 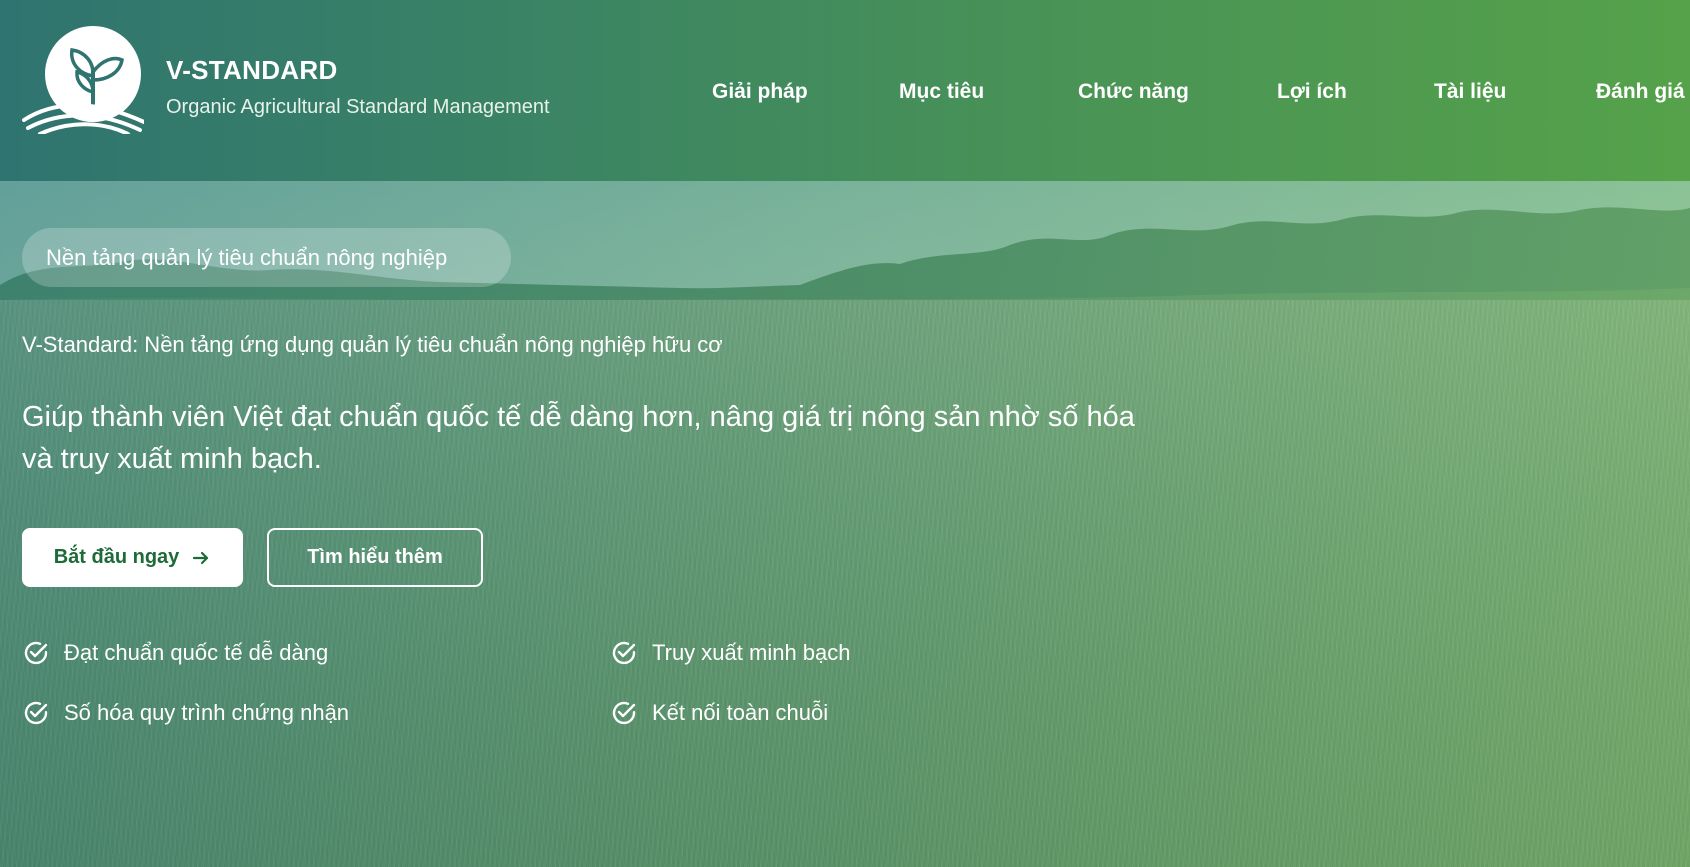 I want to click on brand-subtitle: Organic Agricultural Standard Management, so click(x=358, y=107).